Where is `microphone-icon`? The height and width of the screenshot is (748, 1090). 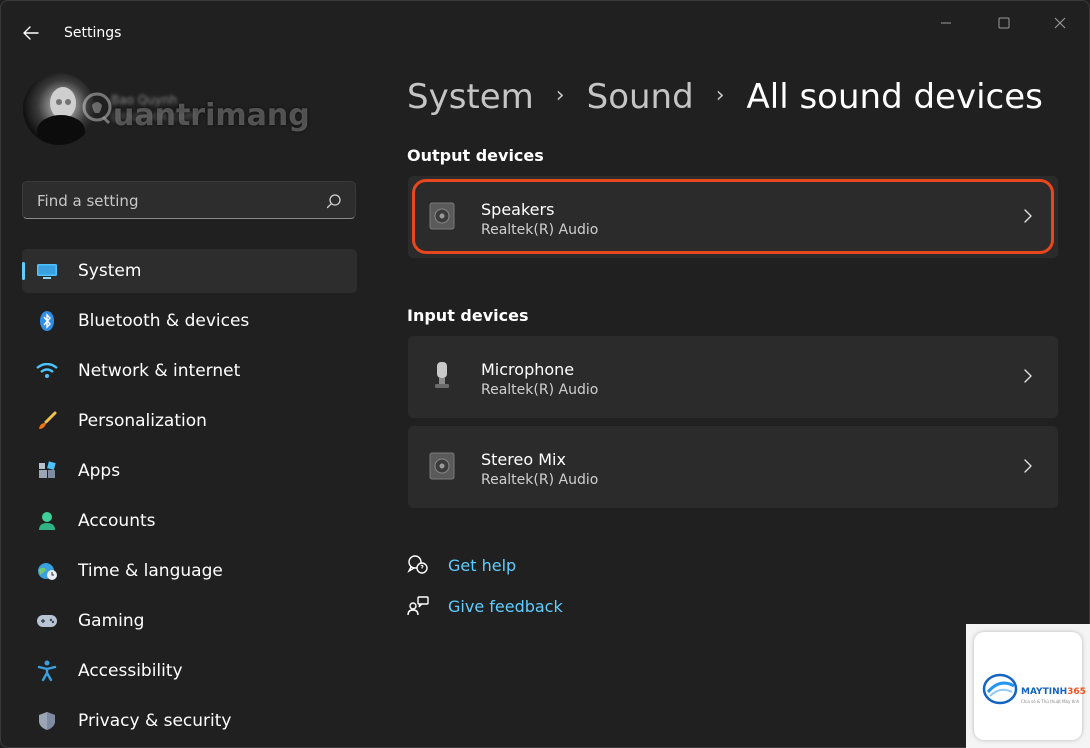
microphone-icon is located at coordinates (442, 375).